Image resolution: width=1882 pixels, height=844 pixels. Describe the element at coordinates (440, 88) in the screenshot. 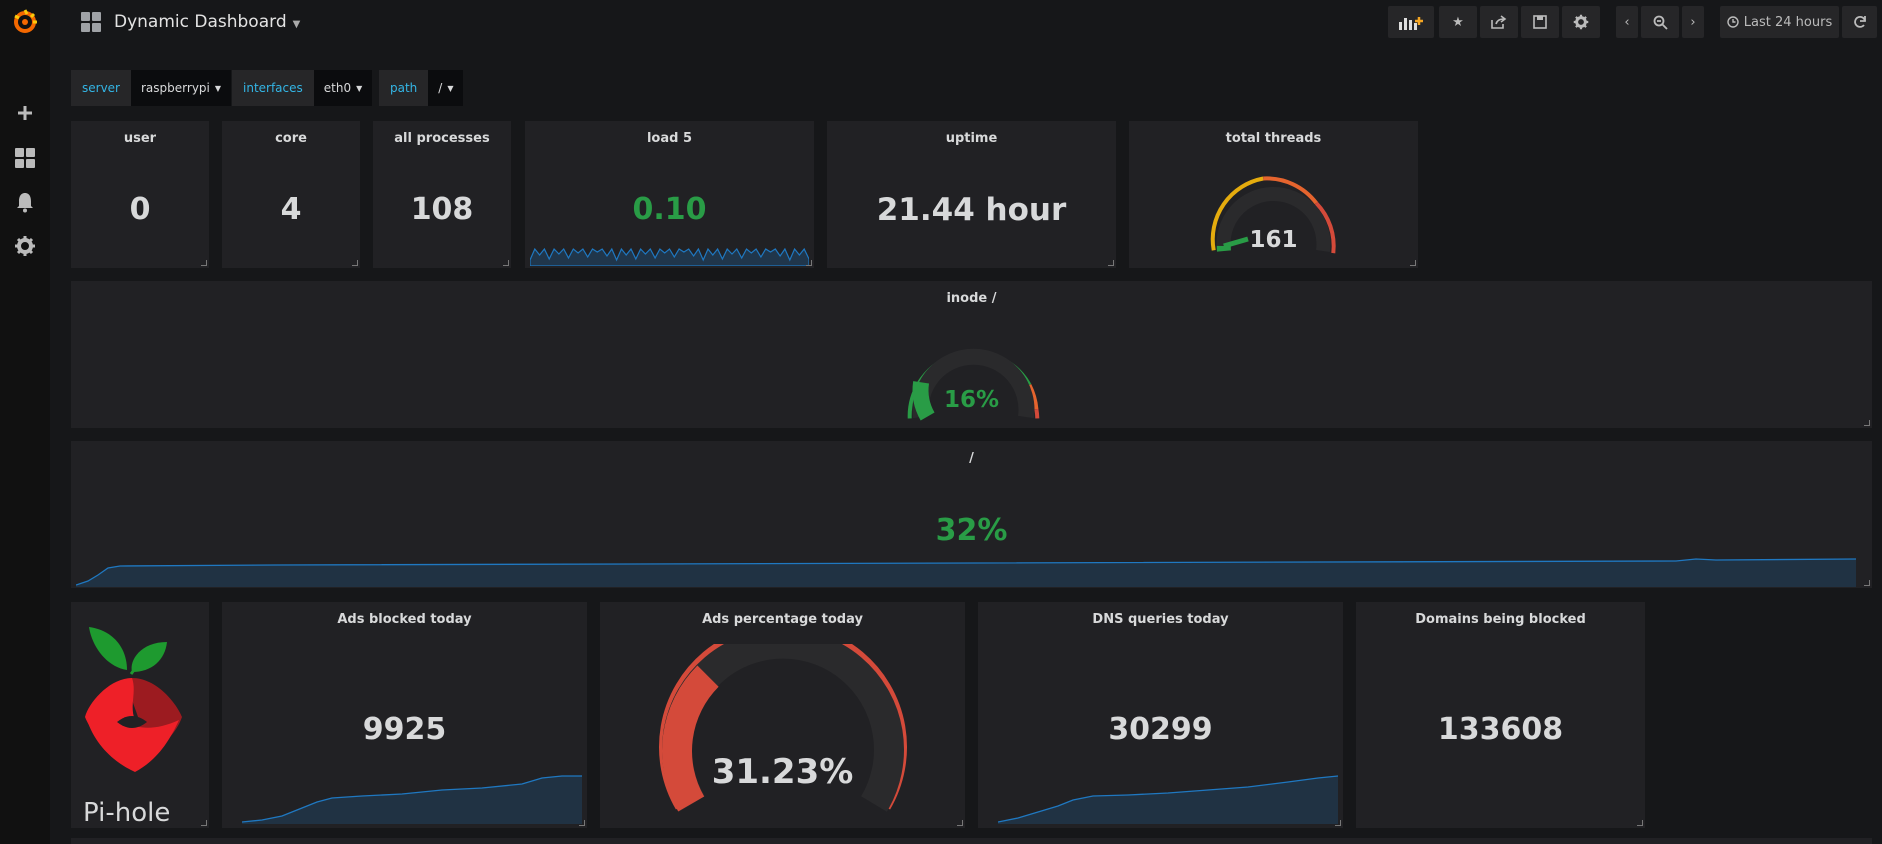

I see `variable-value: /` at that location.